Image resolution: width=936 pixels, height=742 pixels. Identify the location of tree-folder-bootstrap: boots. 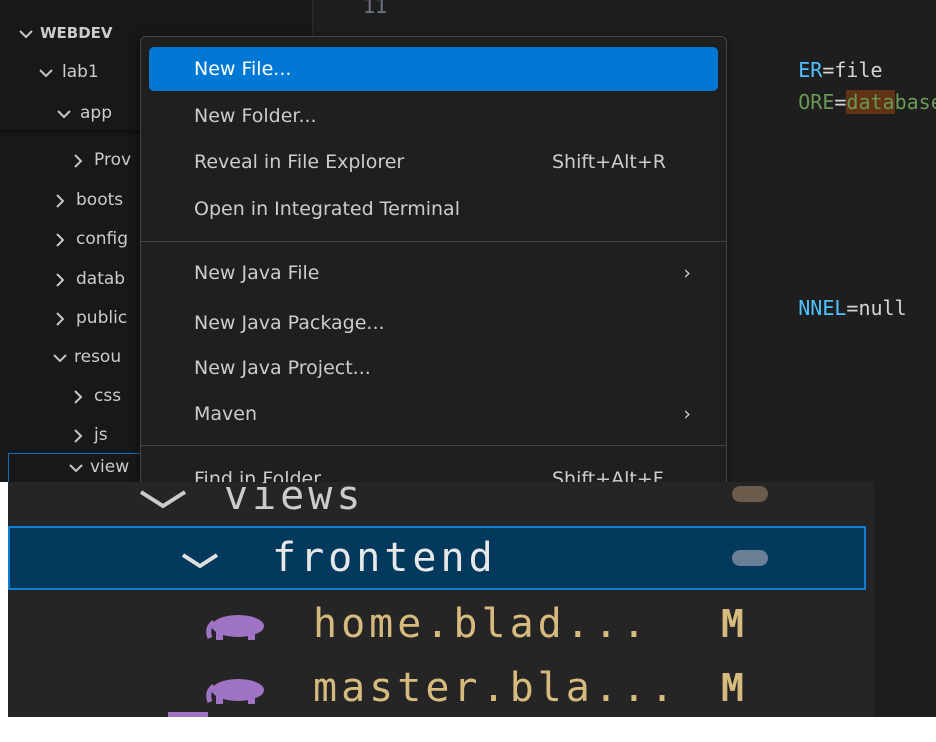
(86, 200).